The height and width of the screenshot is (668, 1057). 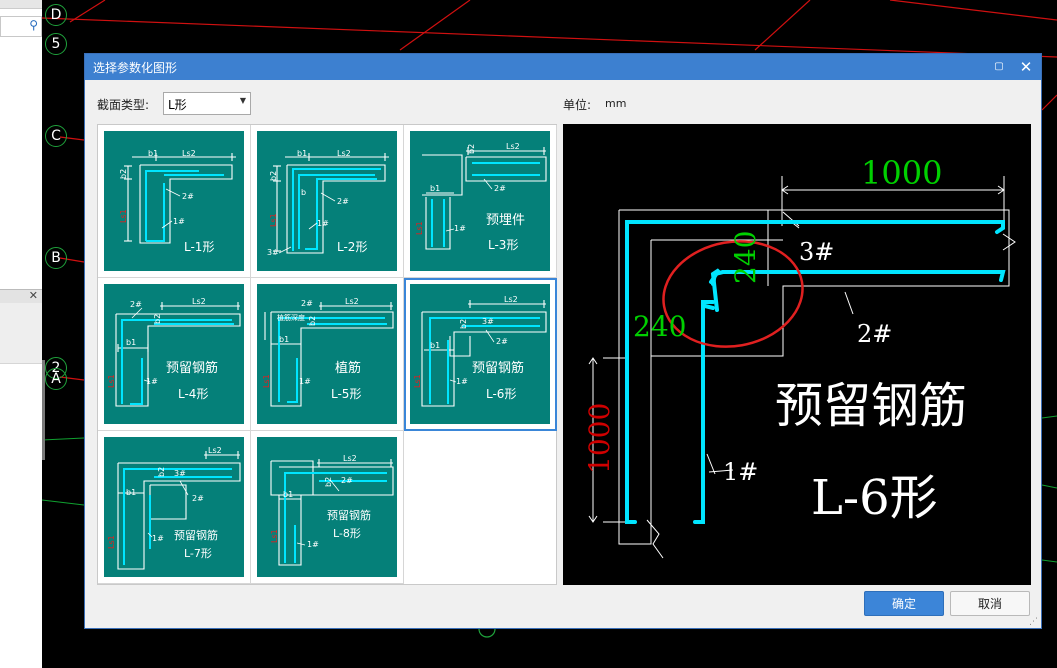 What do you see at coordinates (56, 136) in the screenshot?
I see `axis-bubble-c: C` at bounding box center [56, 136].